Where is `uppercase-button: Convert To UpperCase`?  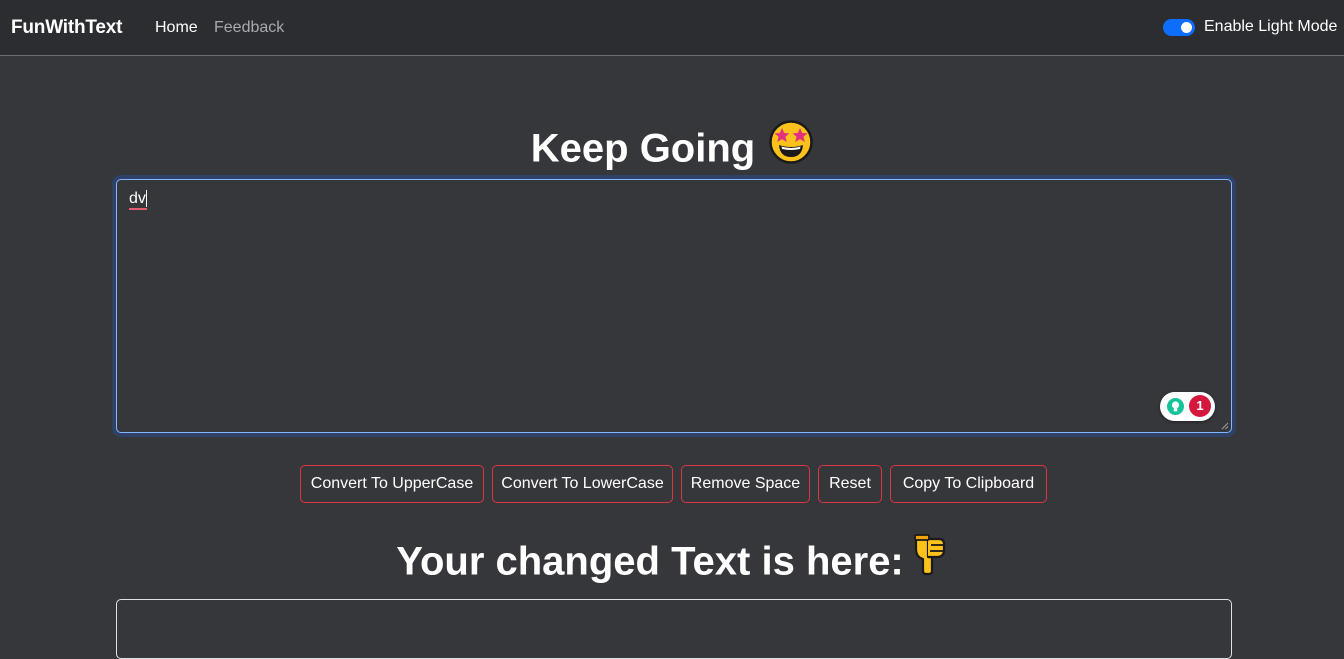 uppercase-button: Convert To UpperCase is located at coordinates (392, 484).